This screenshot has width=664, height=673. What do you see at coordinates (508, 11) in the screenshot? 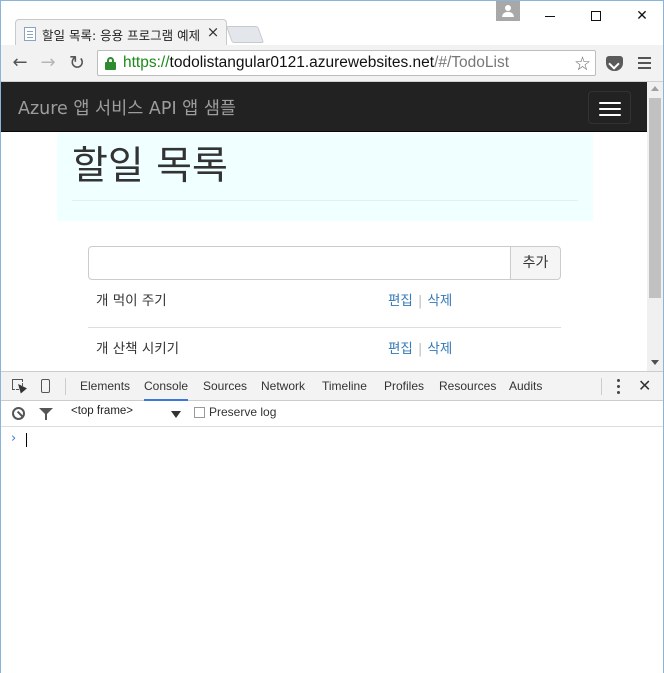
I see `profile-icon` at bounding box center [508, 11].